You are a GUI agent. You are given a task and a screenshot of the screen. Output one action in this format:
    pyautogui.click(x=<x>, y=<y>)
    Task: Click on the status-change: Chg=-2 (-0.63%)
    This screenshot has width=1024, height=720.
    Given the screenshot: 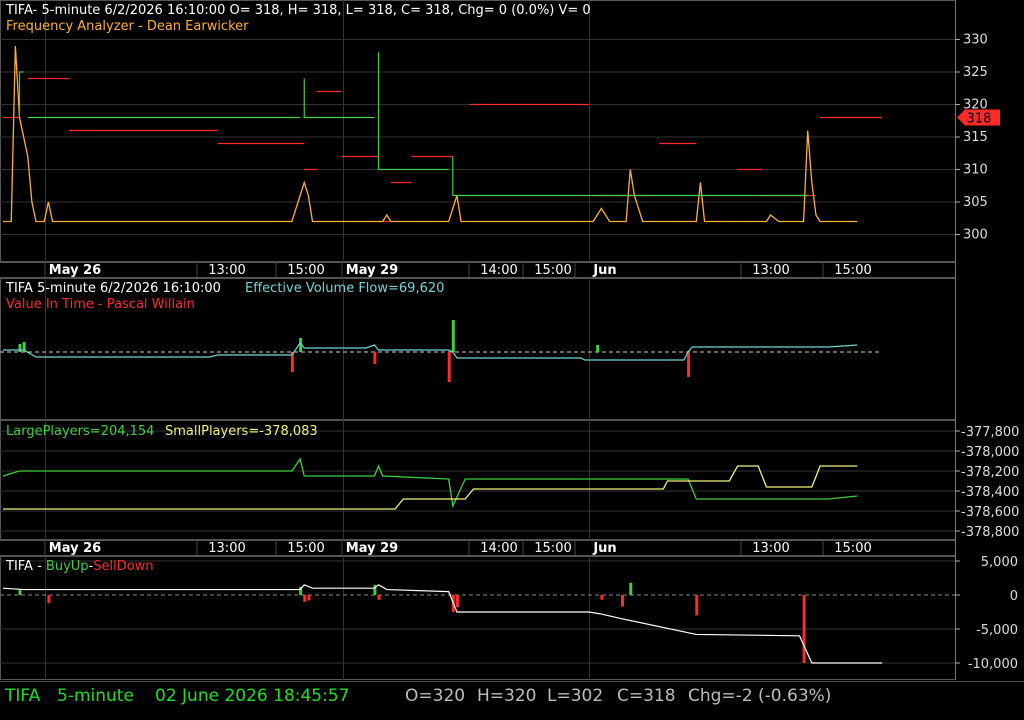 What is the action you would take?
    pyautogui.click(x=760, y=696)
    